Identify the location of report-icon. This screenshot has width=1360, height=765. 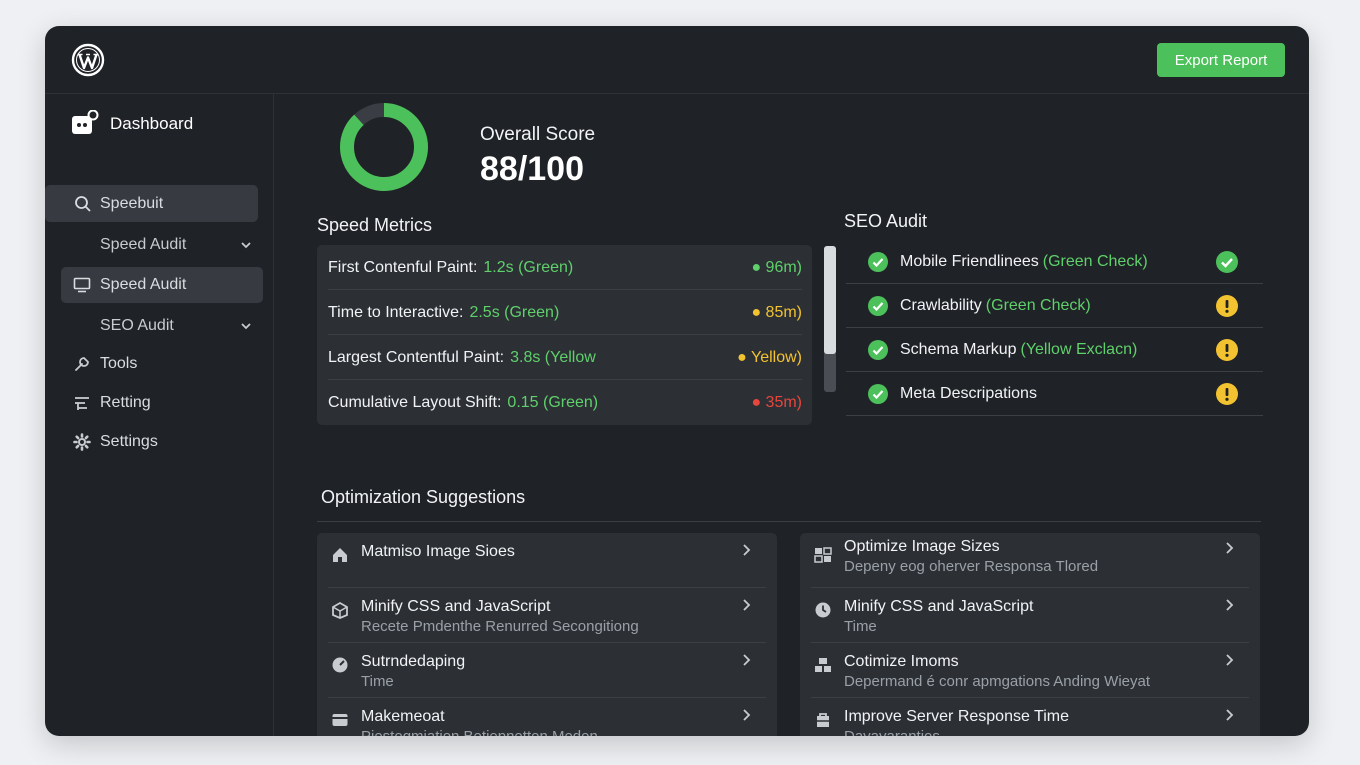
(82, 403).